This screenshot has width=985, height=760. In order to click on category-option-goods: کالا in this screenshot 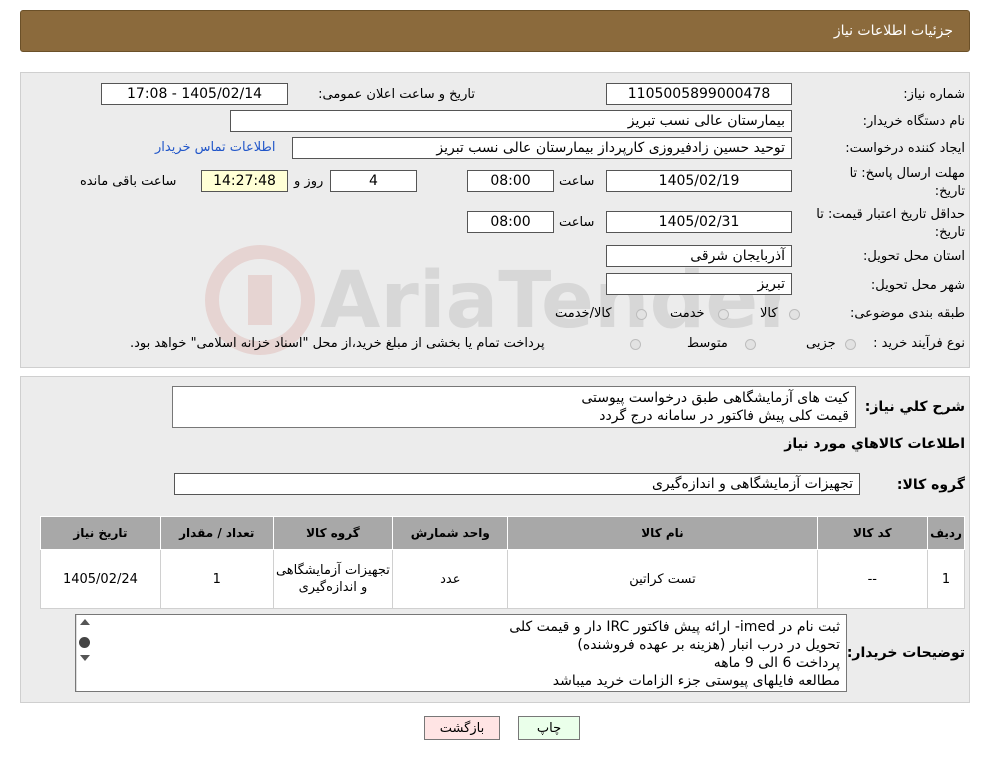, I will do `click(769, 313)`.